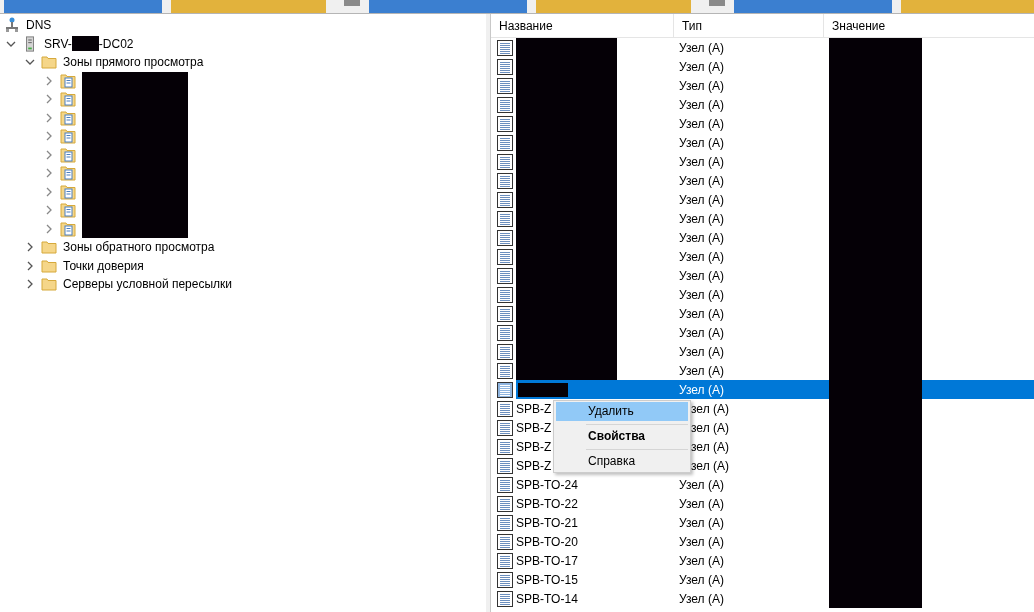  Describe the element at coordinates (547, 484) in the screenshot. I see `table-cell: SPB-TO-24` at that location.